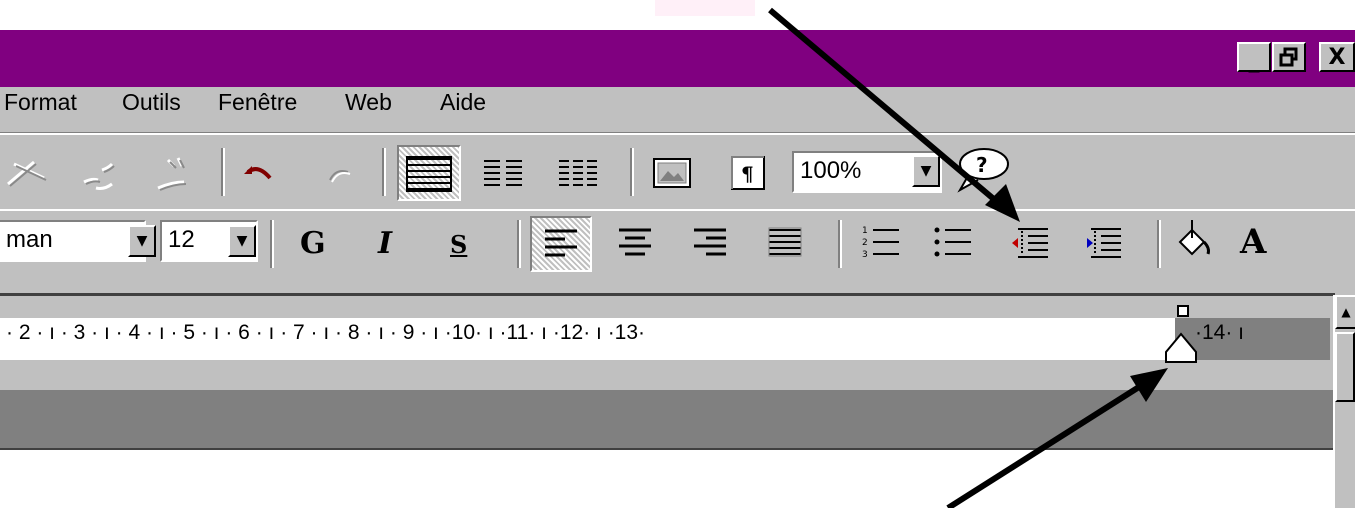 The height and width of the screenshot is (508, 1355). I want to click on arrow-head-top, so click(1002, 203).